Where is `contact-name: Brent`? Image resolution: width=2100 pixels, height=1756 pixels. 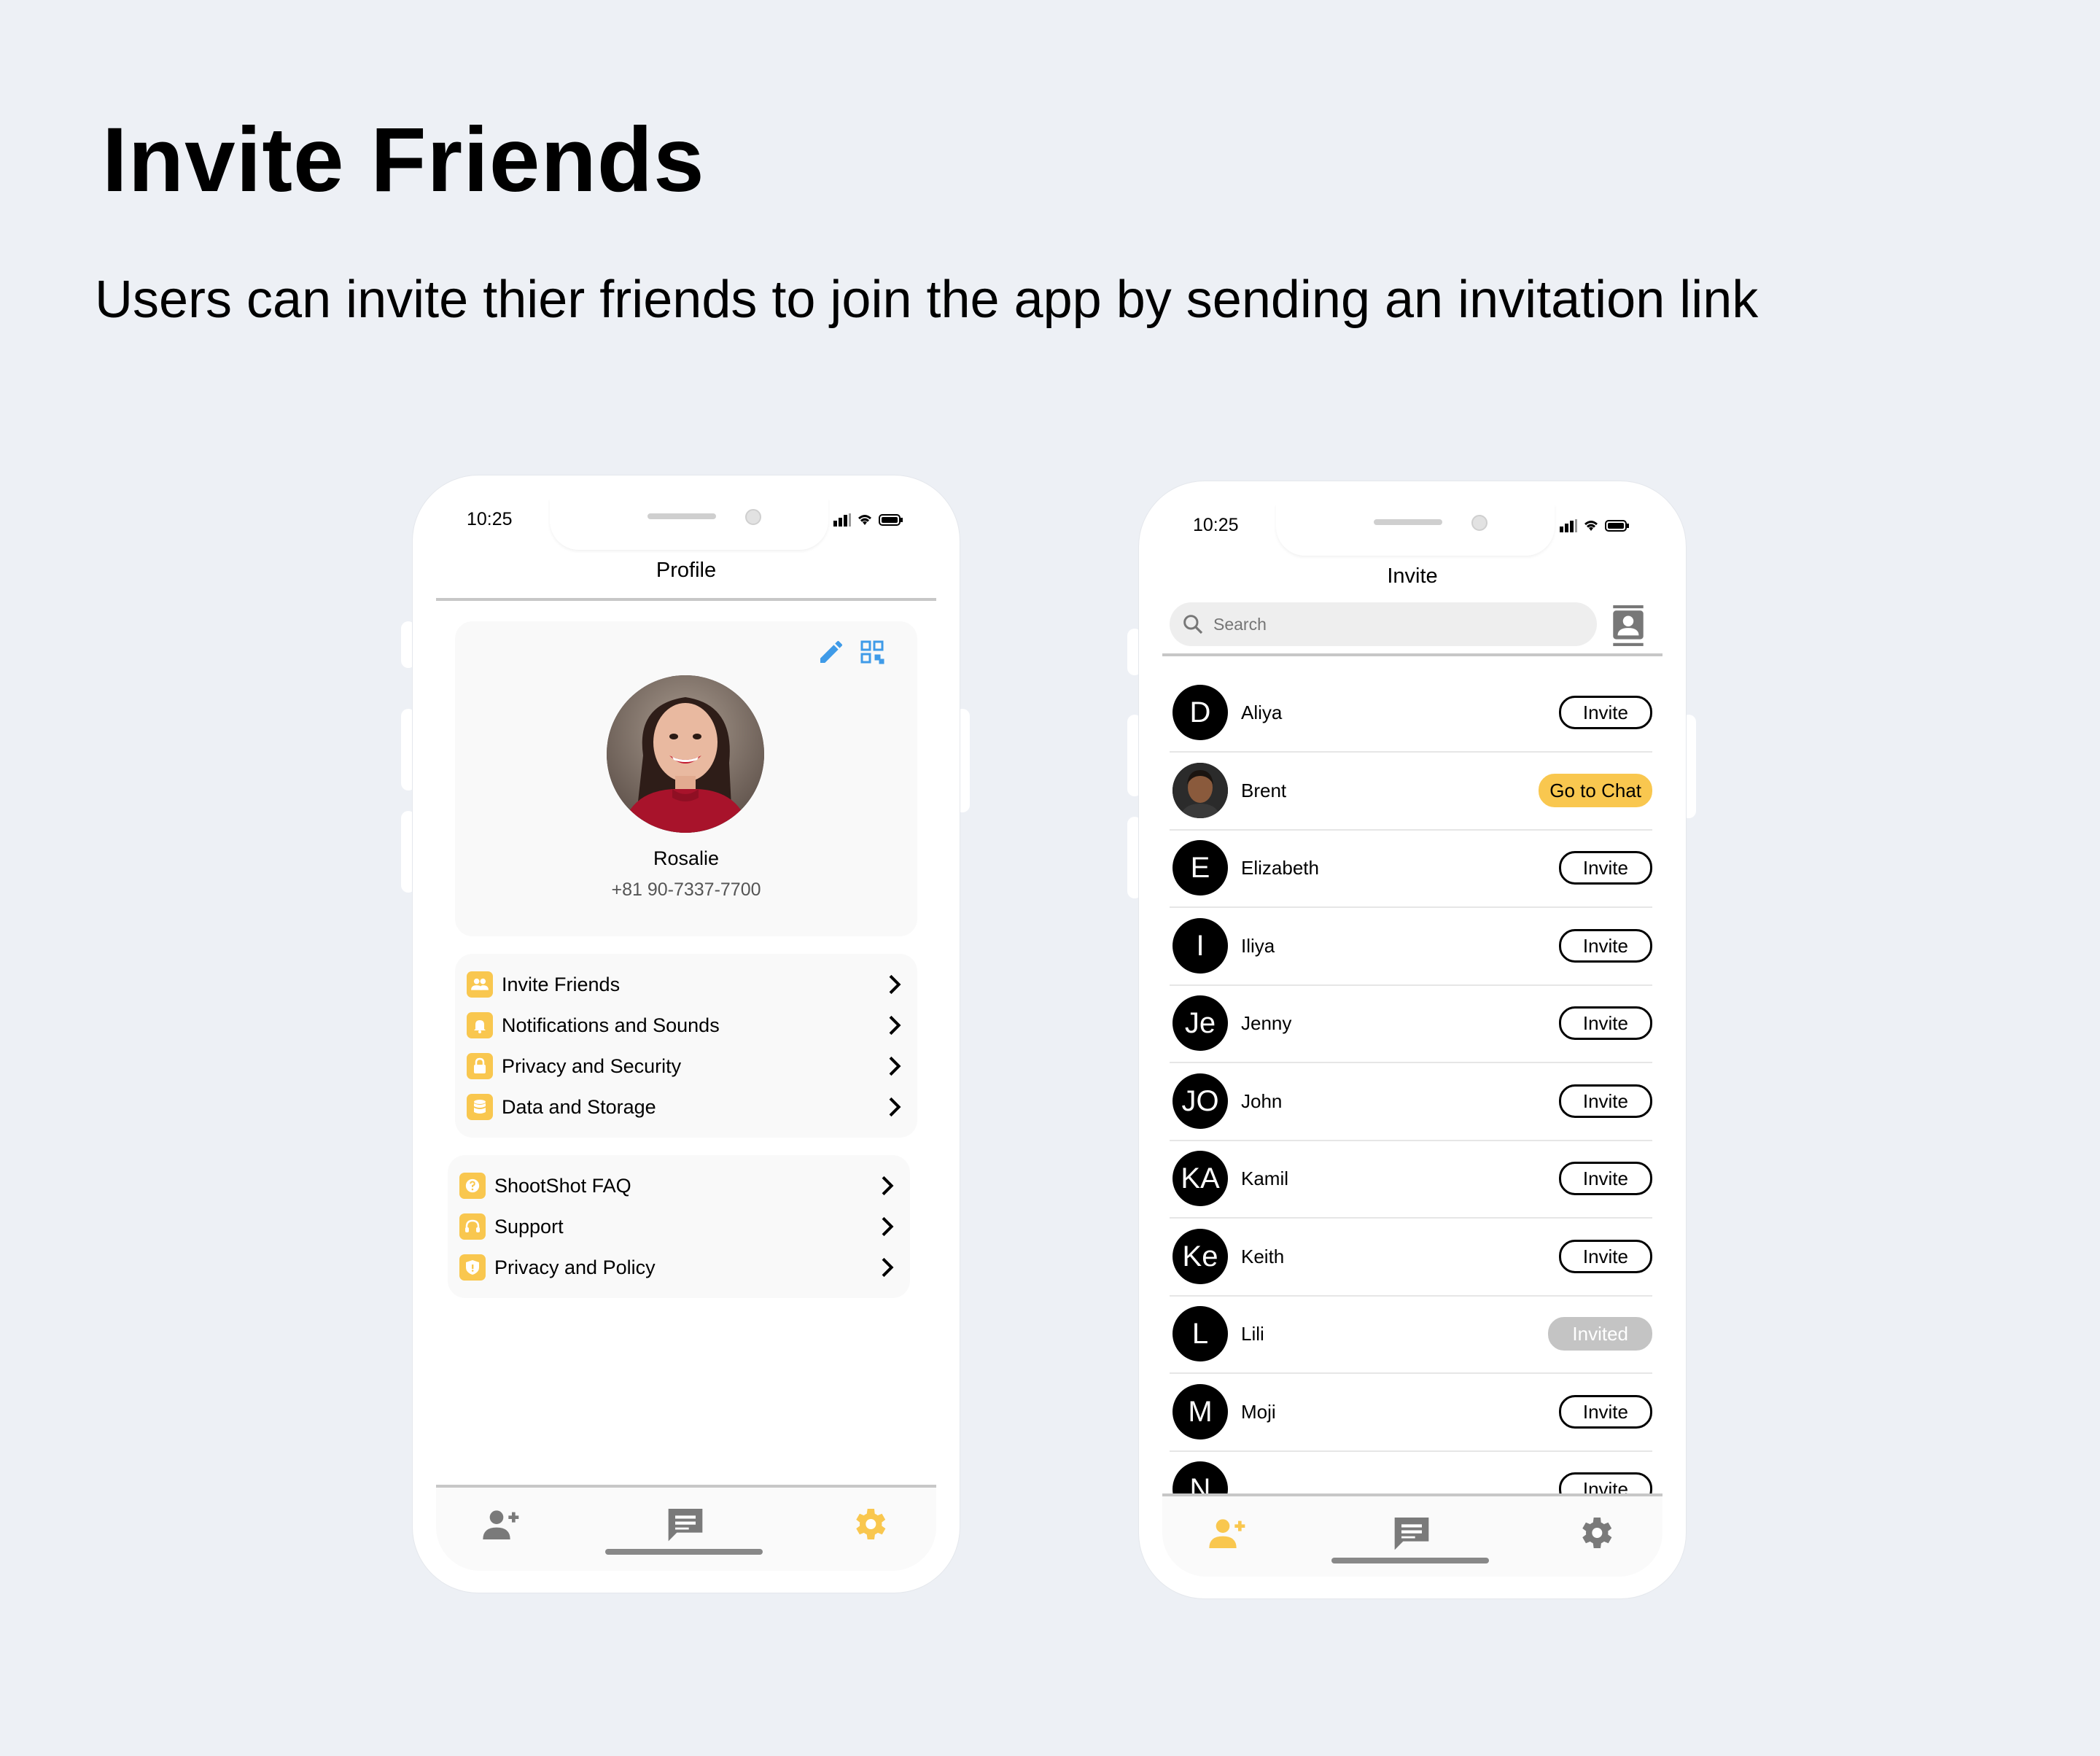
contact-name: Brent is located at coordinates (1264, 790).